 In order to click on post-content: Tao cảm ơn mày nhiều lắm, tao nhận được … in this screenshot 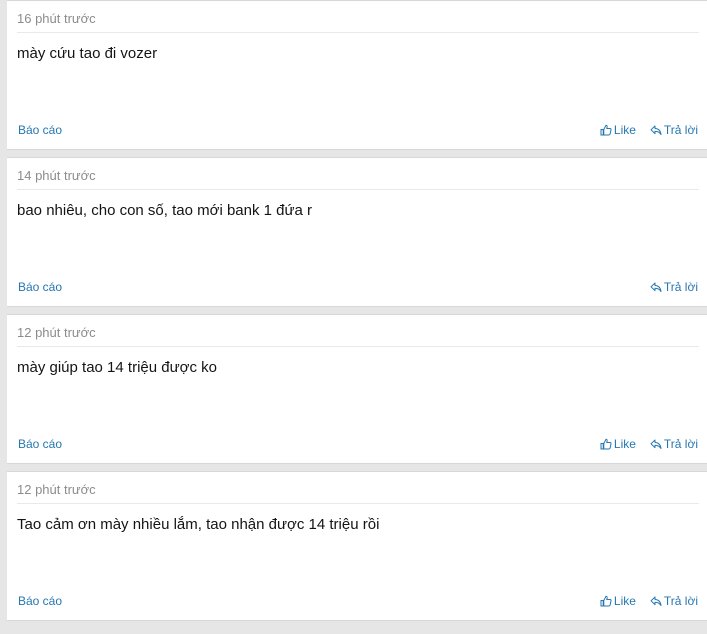, I will do `click(198, 524)`.